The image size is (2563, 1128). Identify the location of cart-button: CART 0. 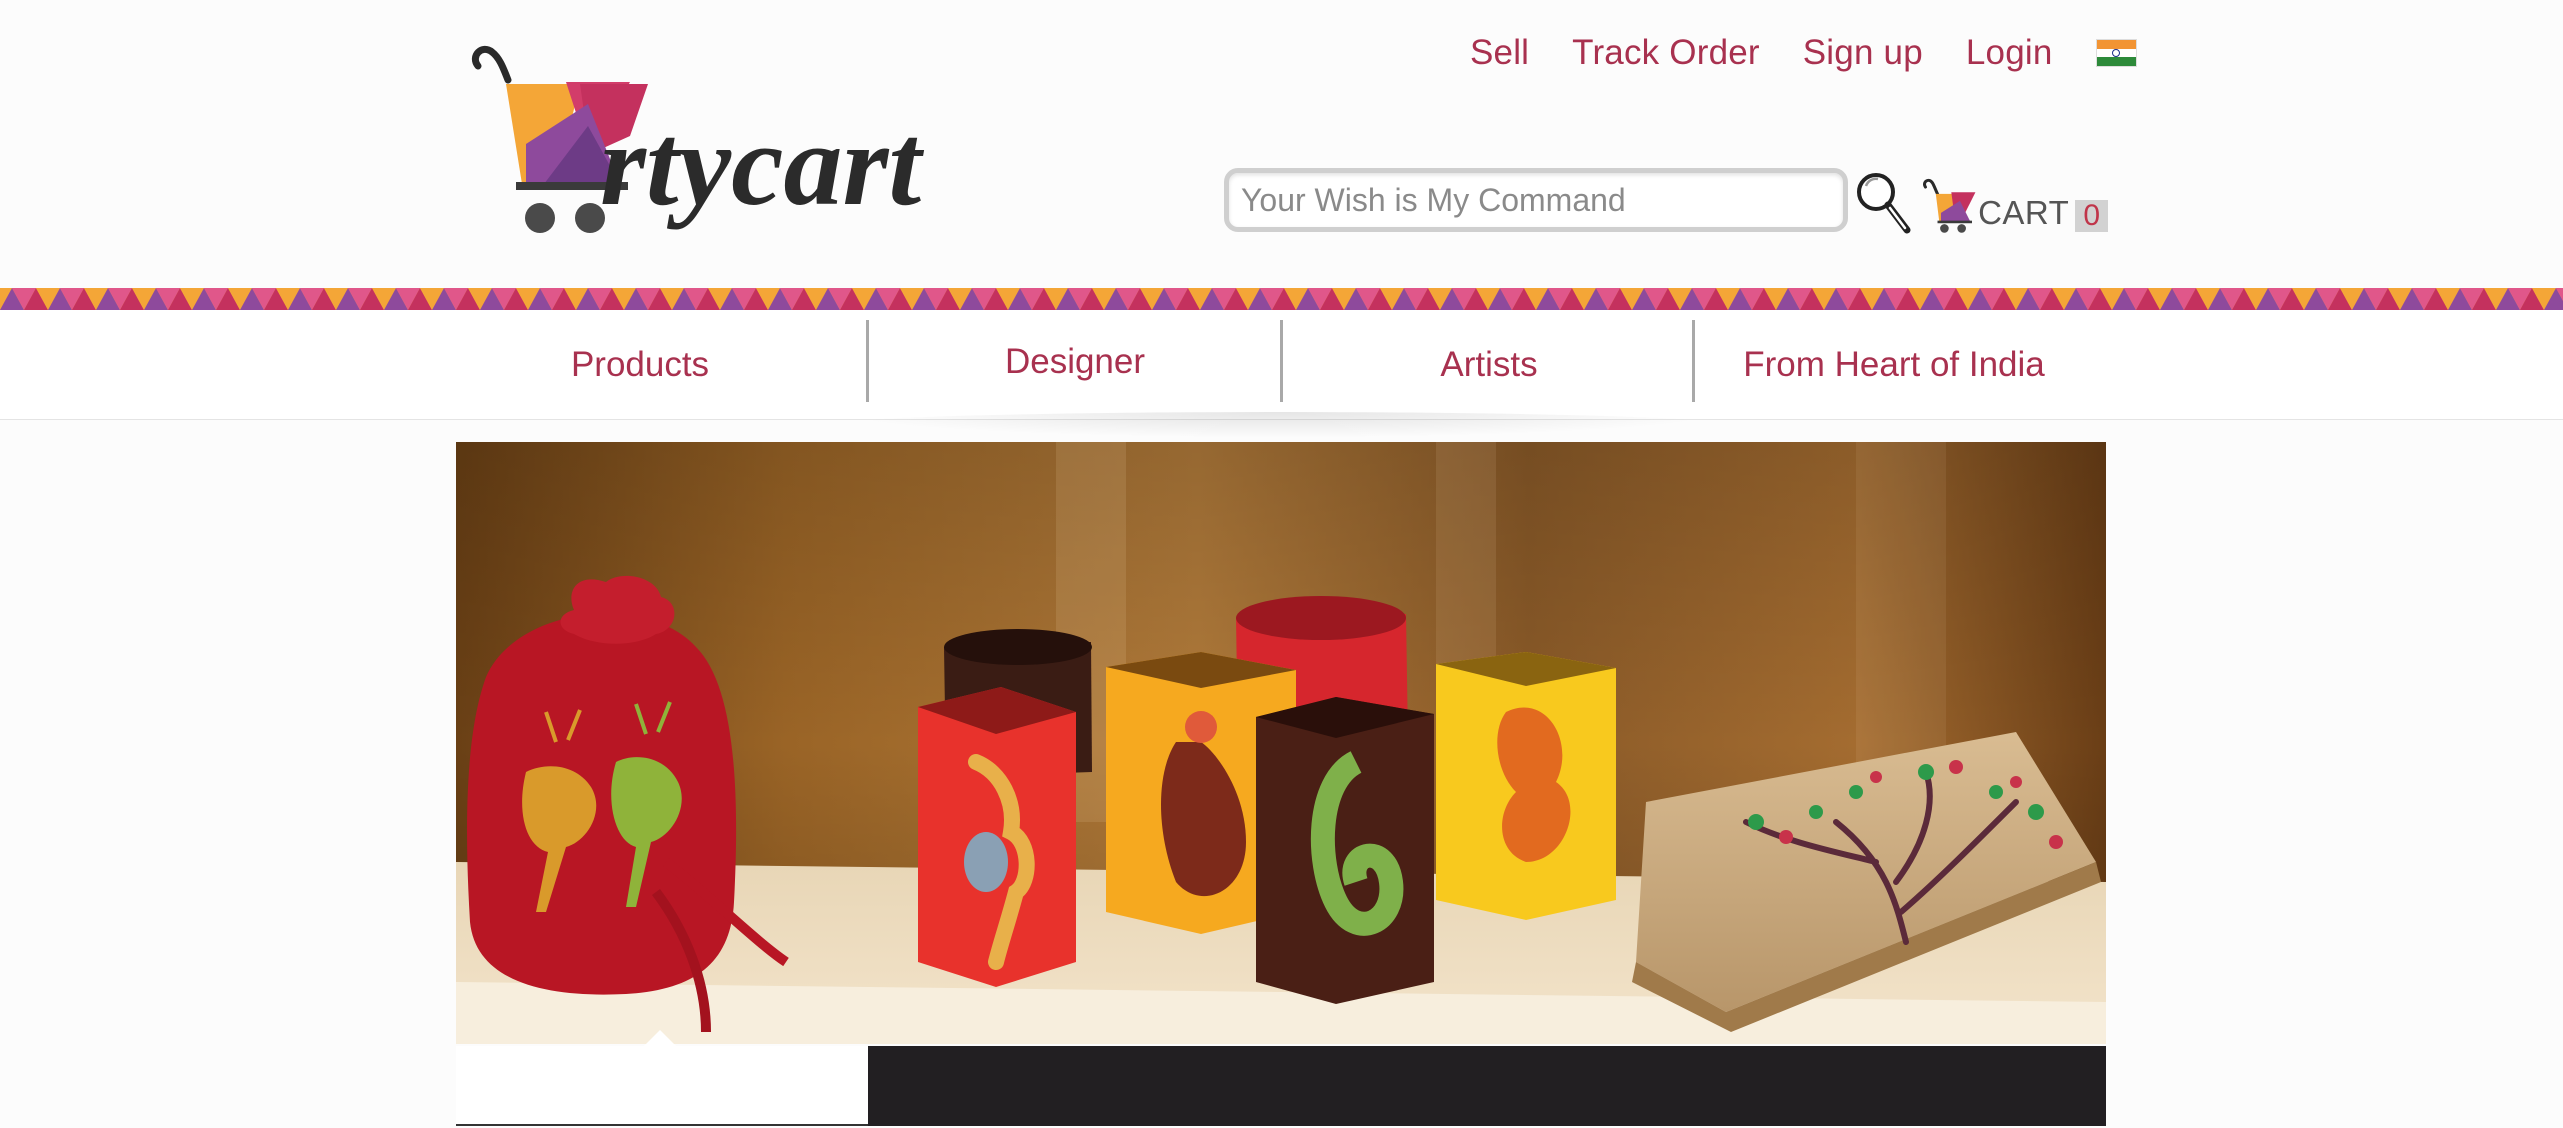
(2015, 204).